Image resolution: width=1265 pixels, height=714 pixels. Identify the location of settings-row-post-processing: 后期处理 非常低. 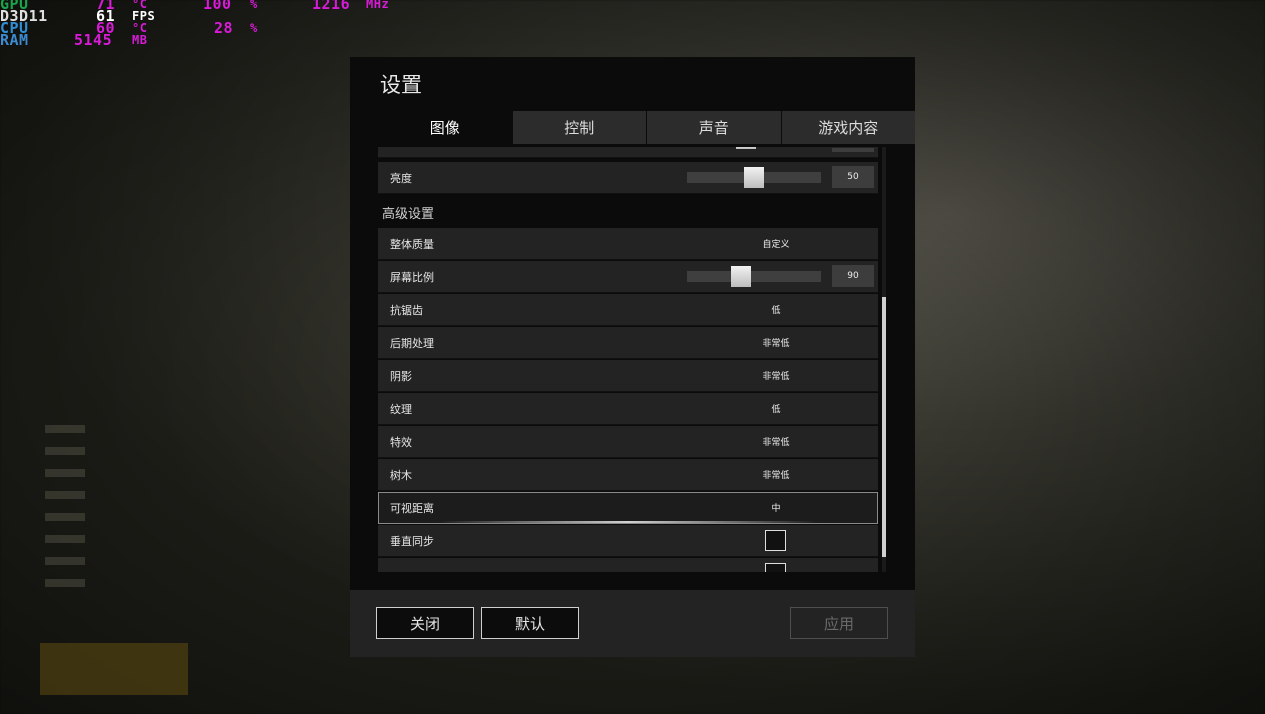
(628, 343).